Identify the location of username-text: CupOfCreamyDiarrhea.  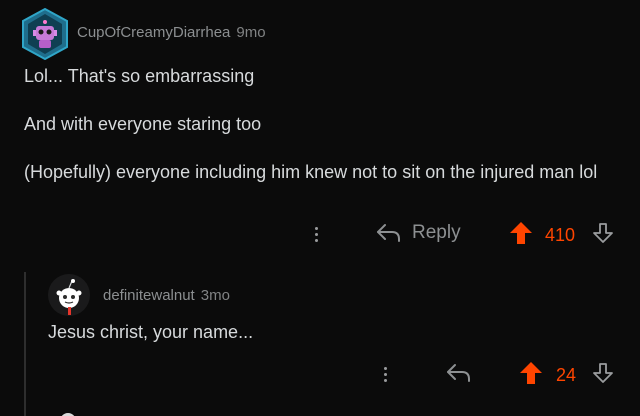
(153, 32).